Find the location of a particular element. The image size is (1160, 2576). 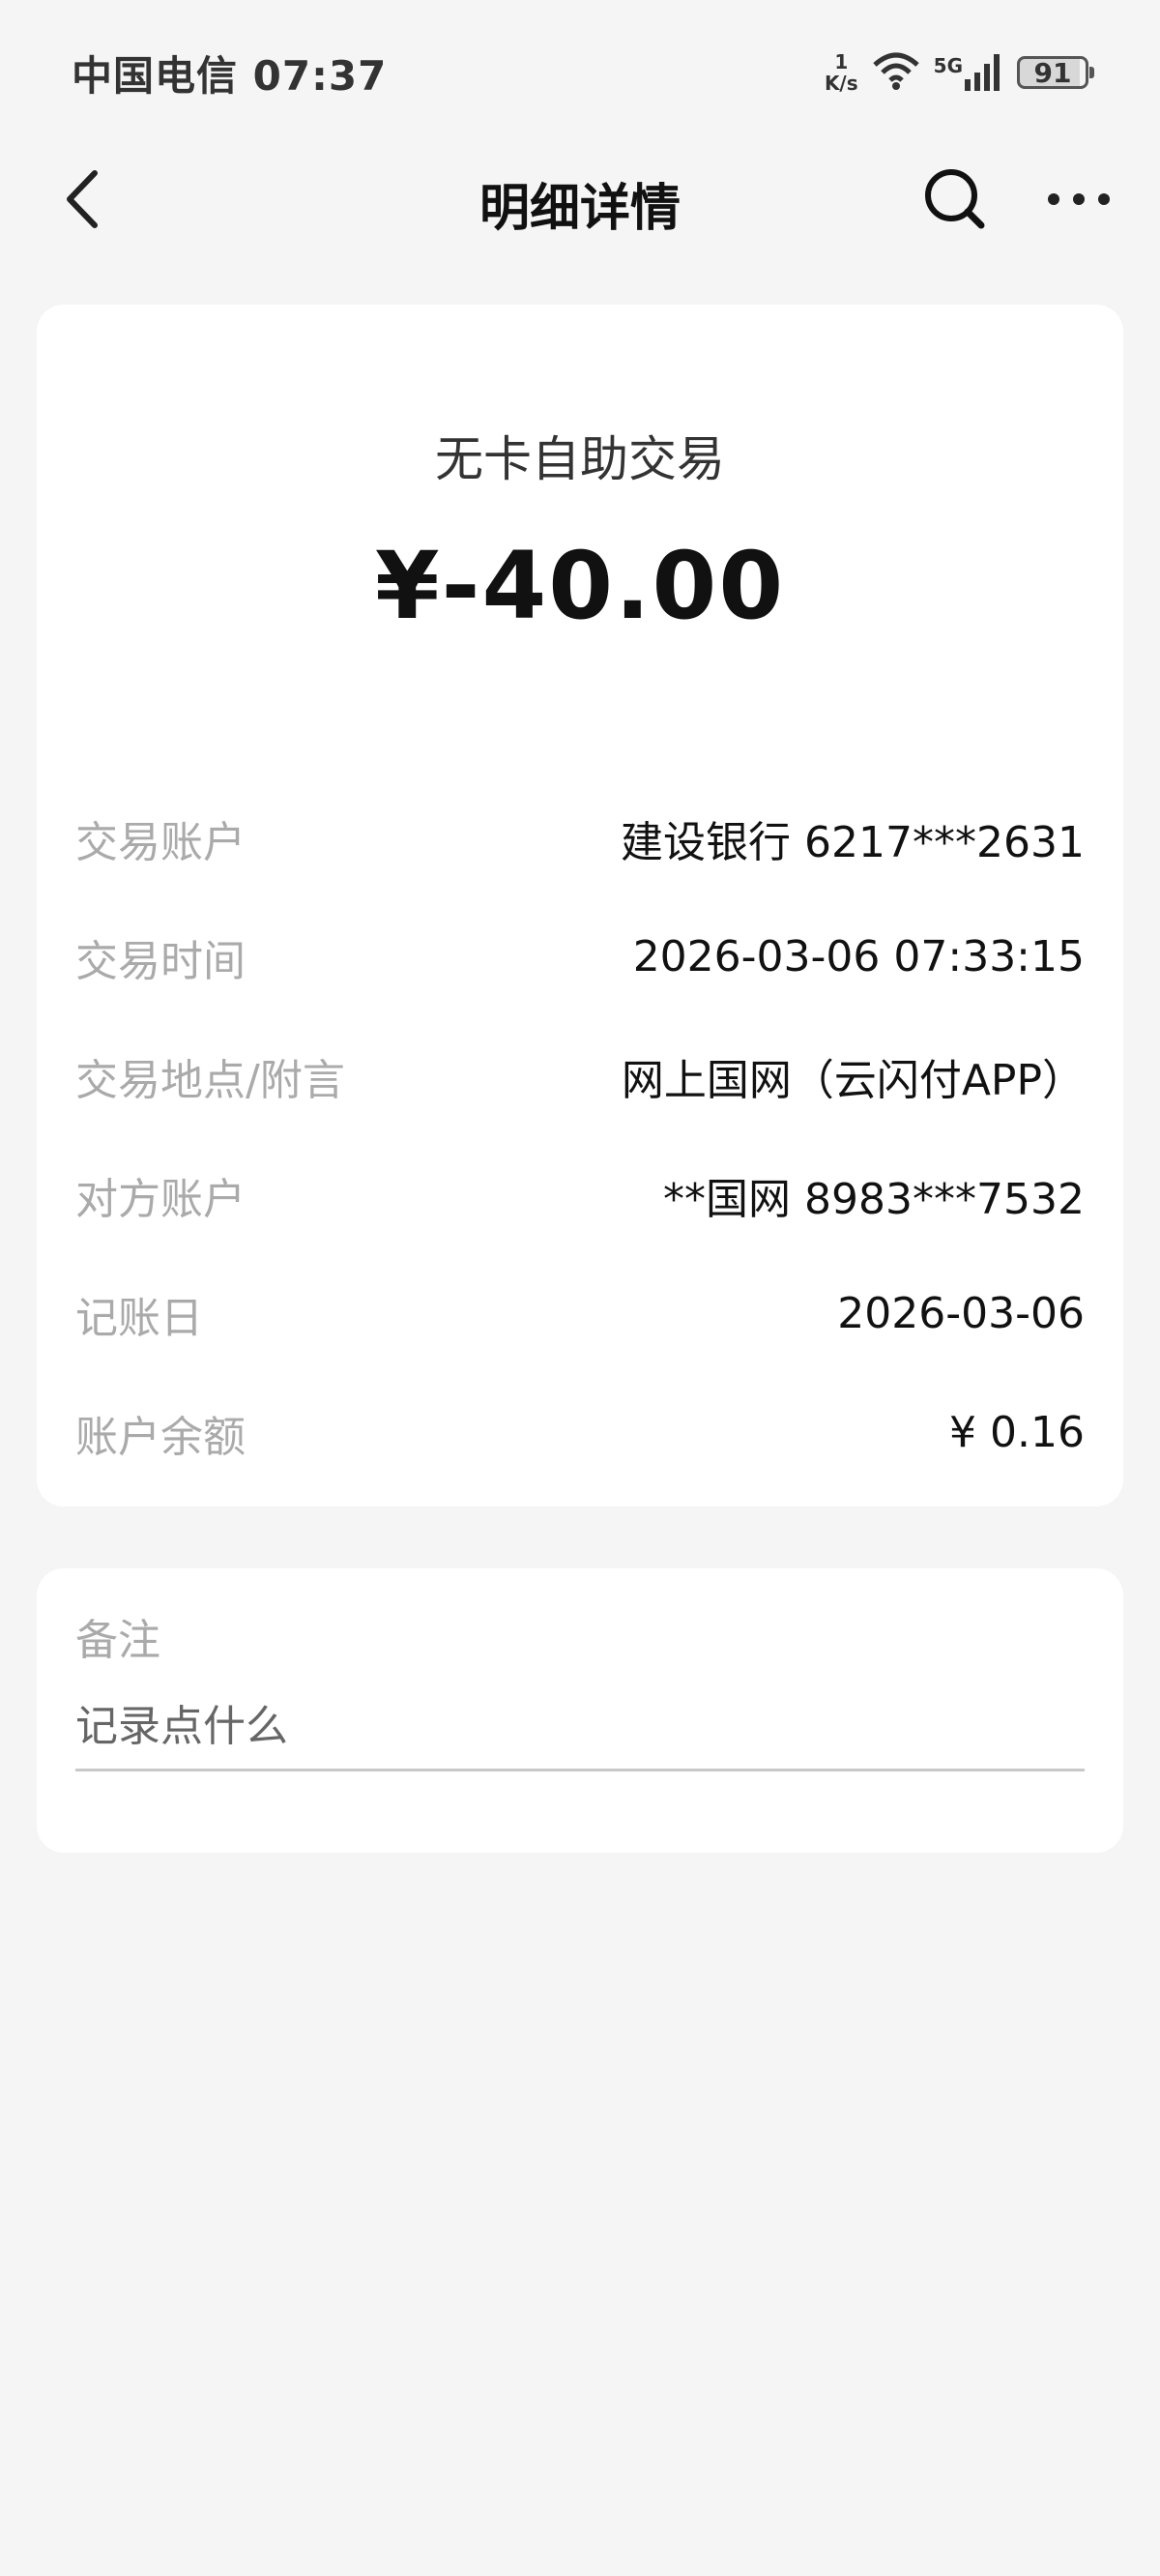

network-speed-unit: K/s is located at coordinates (841, 83).